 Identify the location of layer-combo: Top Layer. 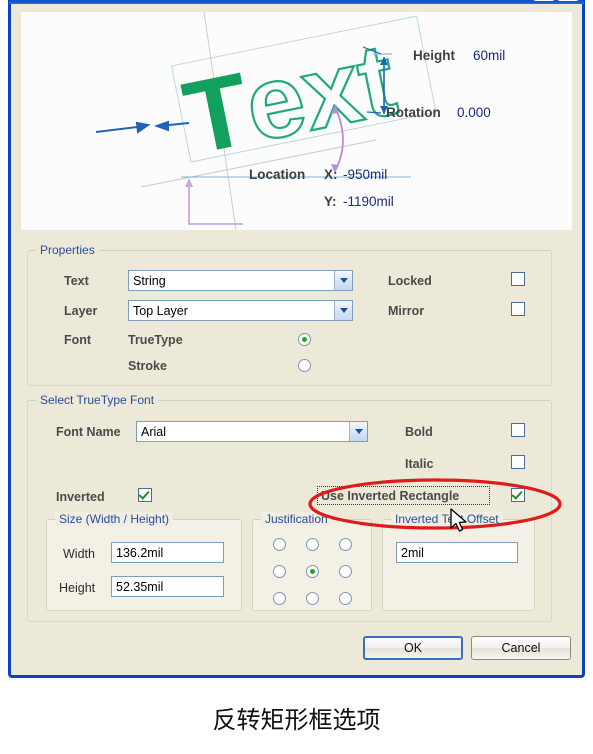
(240, 310).